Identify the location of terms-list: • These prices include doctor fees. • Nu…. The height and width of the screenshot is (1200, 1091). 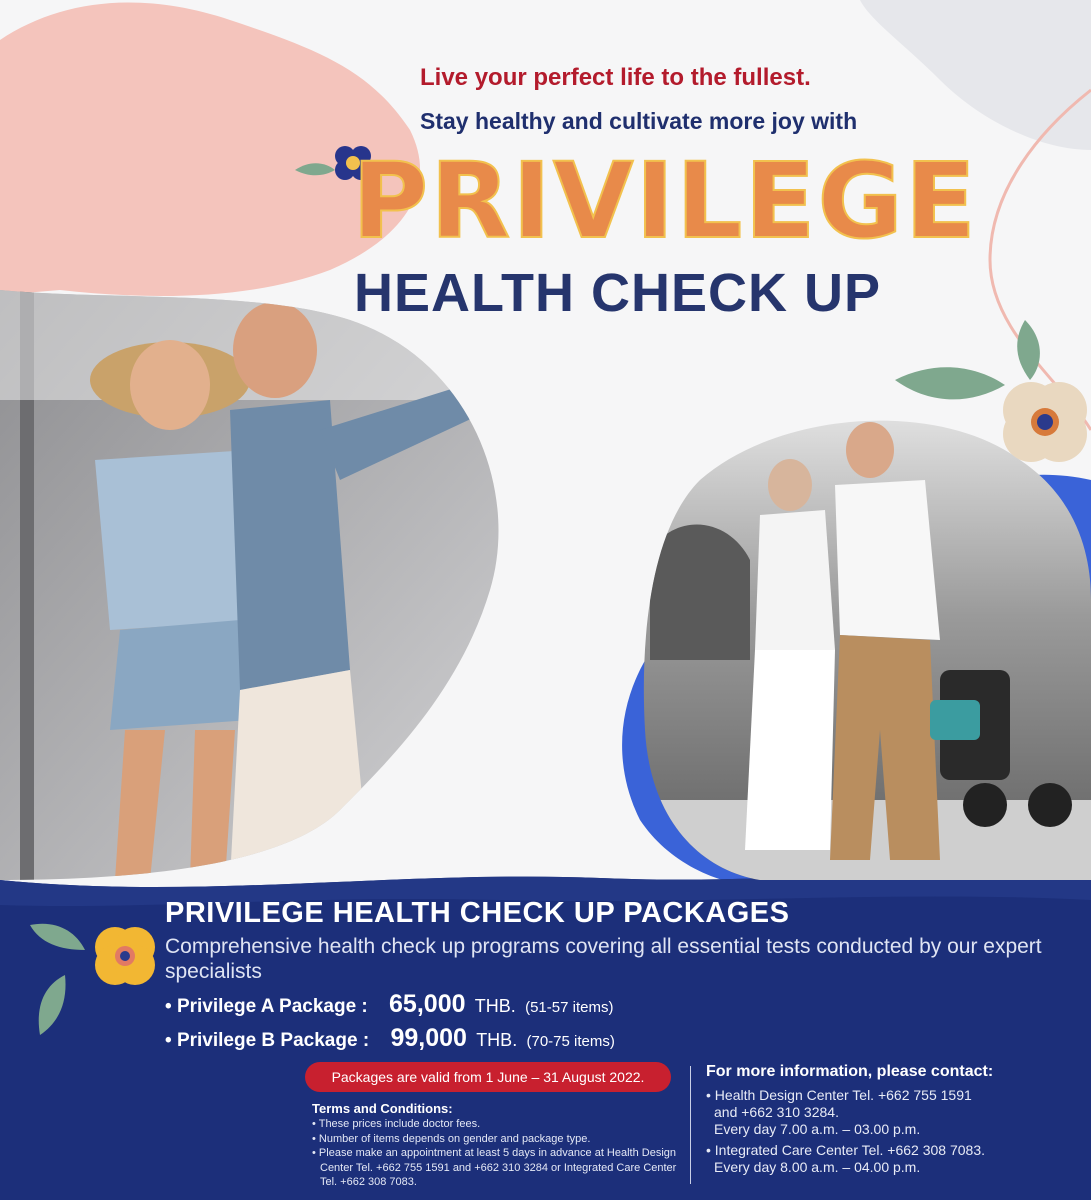
(502, 1153).